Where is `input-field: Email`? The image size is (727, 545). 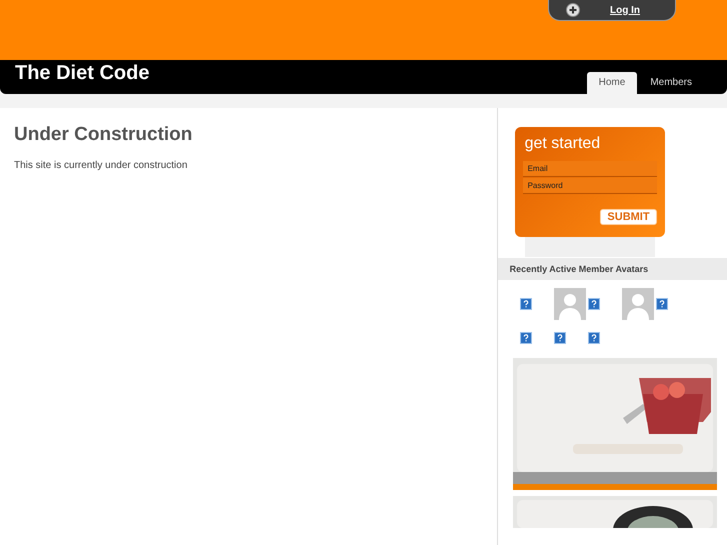
input-field: Email is located at coordinates (589, 169).